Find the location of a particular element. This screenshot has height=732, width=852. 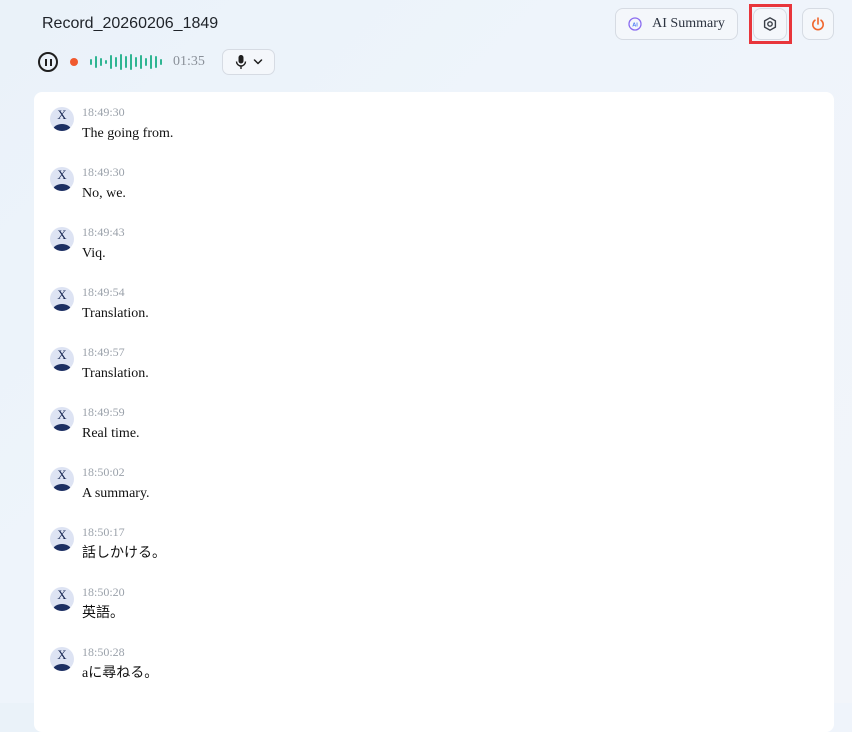

transcript-item: X 18:50:20 英語。 is located at coordinates (430, 607).